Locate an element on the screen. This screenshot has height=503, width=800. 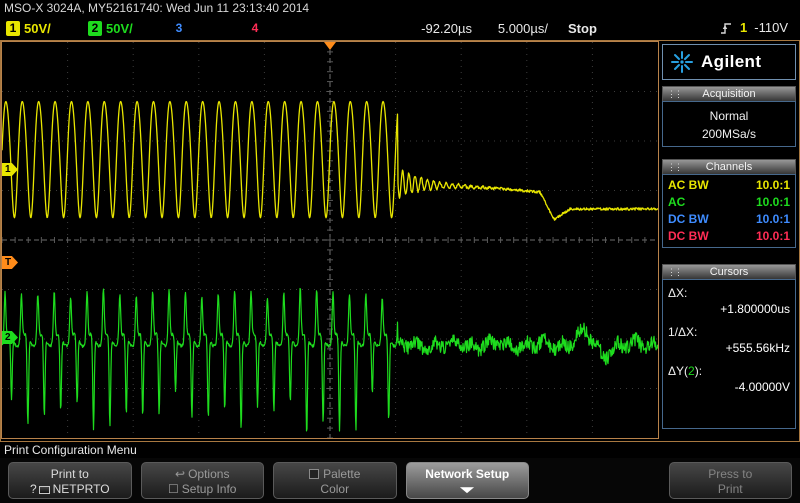
cursor-dy-label: ΔY(2): is located at coordinates (685, 371).